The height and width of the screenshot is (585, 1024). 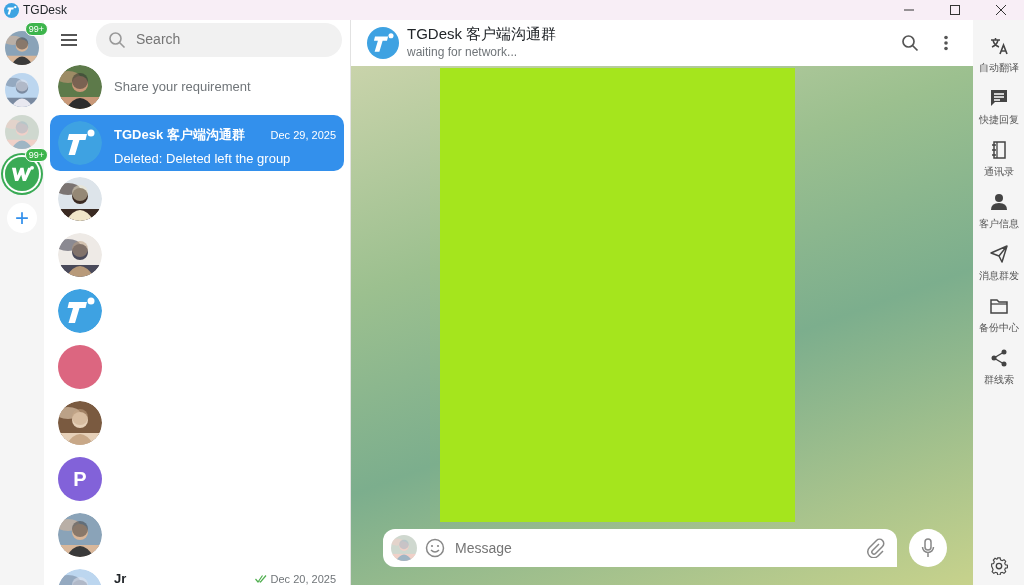 I want to click on message-field: Message, so click(x=640, y=548).